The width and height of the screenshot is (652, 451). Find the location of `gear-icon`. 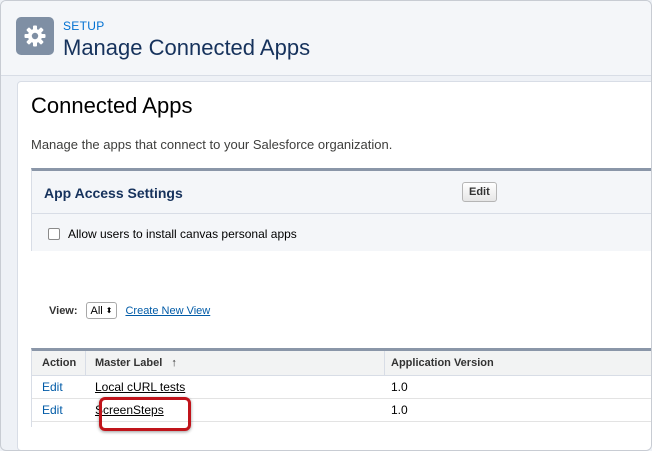

gear-icon is located at coordinates (35, 36).